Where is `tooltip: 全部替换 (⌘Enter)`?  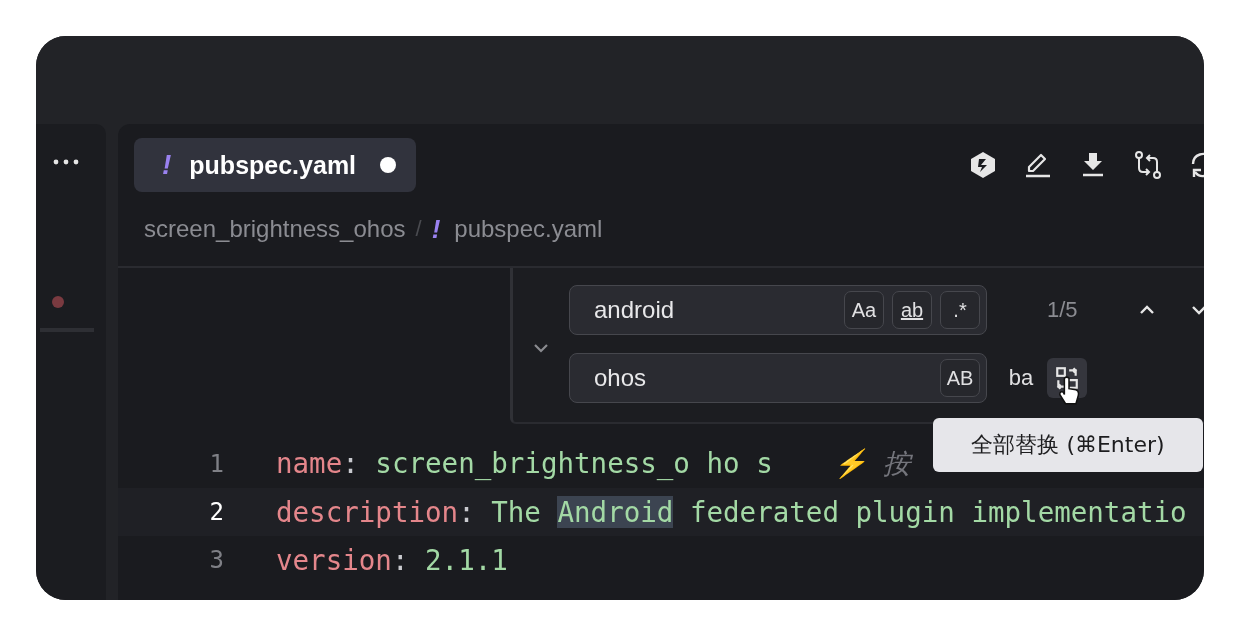 tooltip: 全部替换 (⌘Enter) is located at coordinates (1068, 445).